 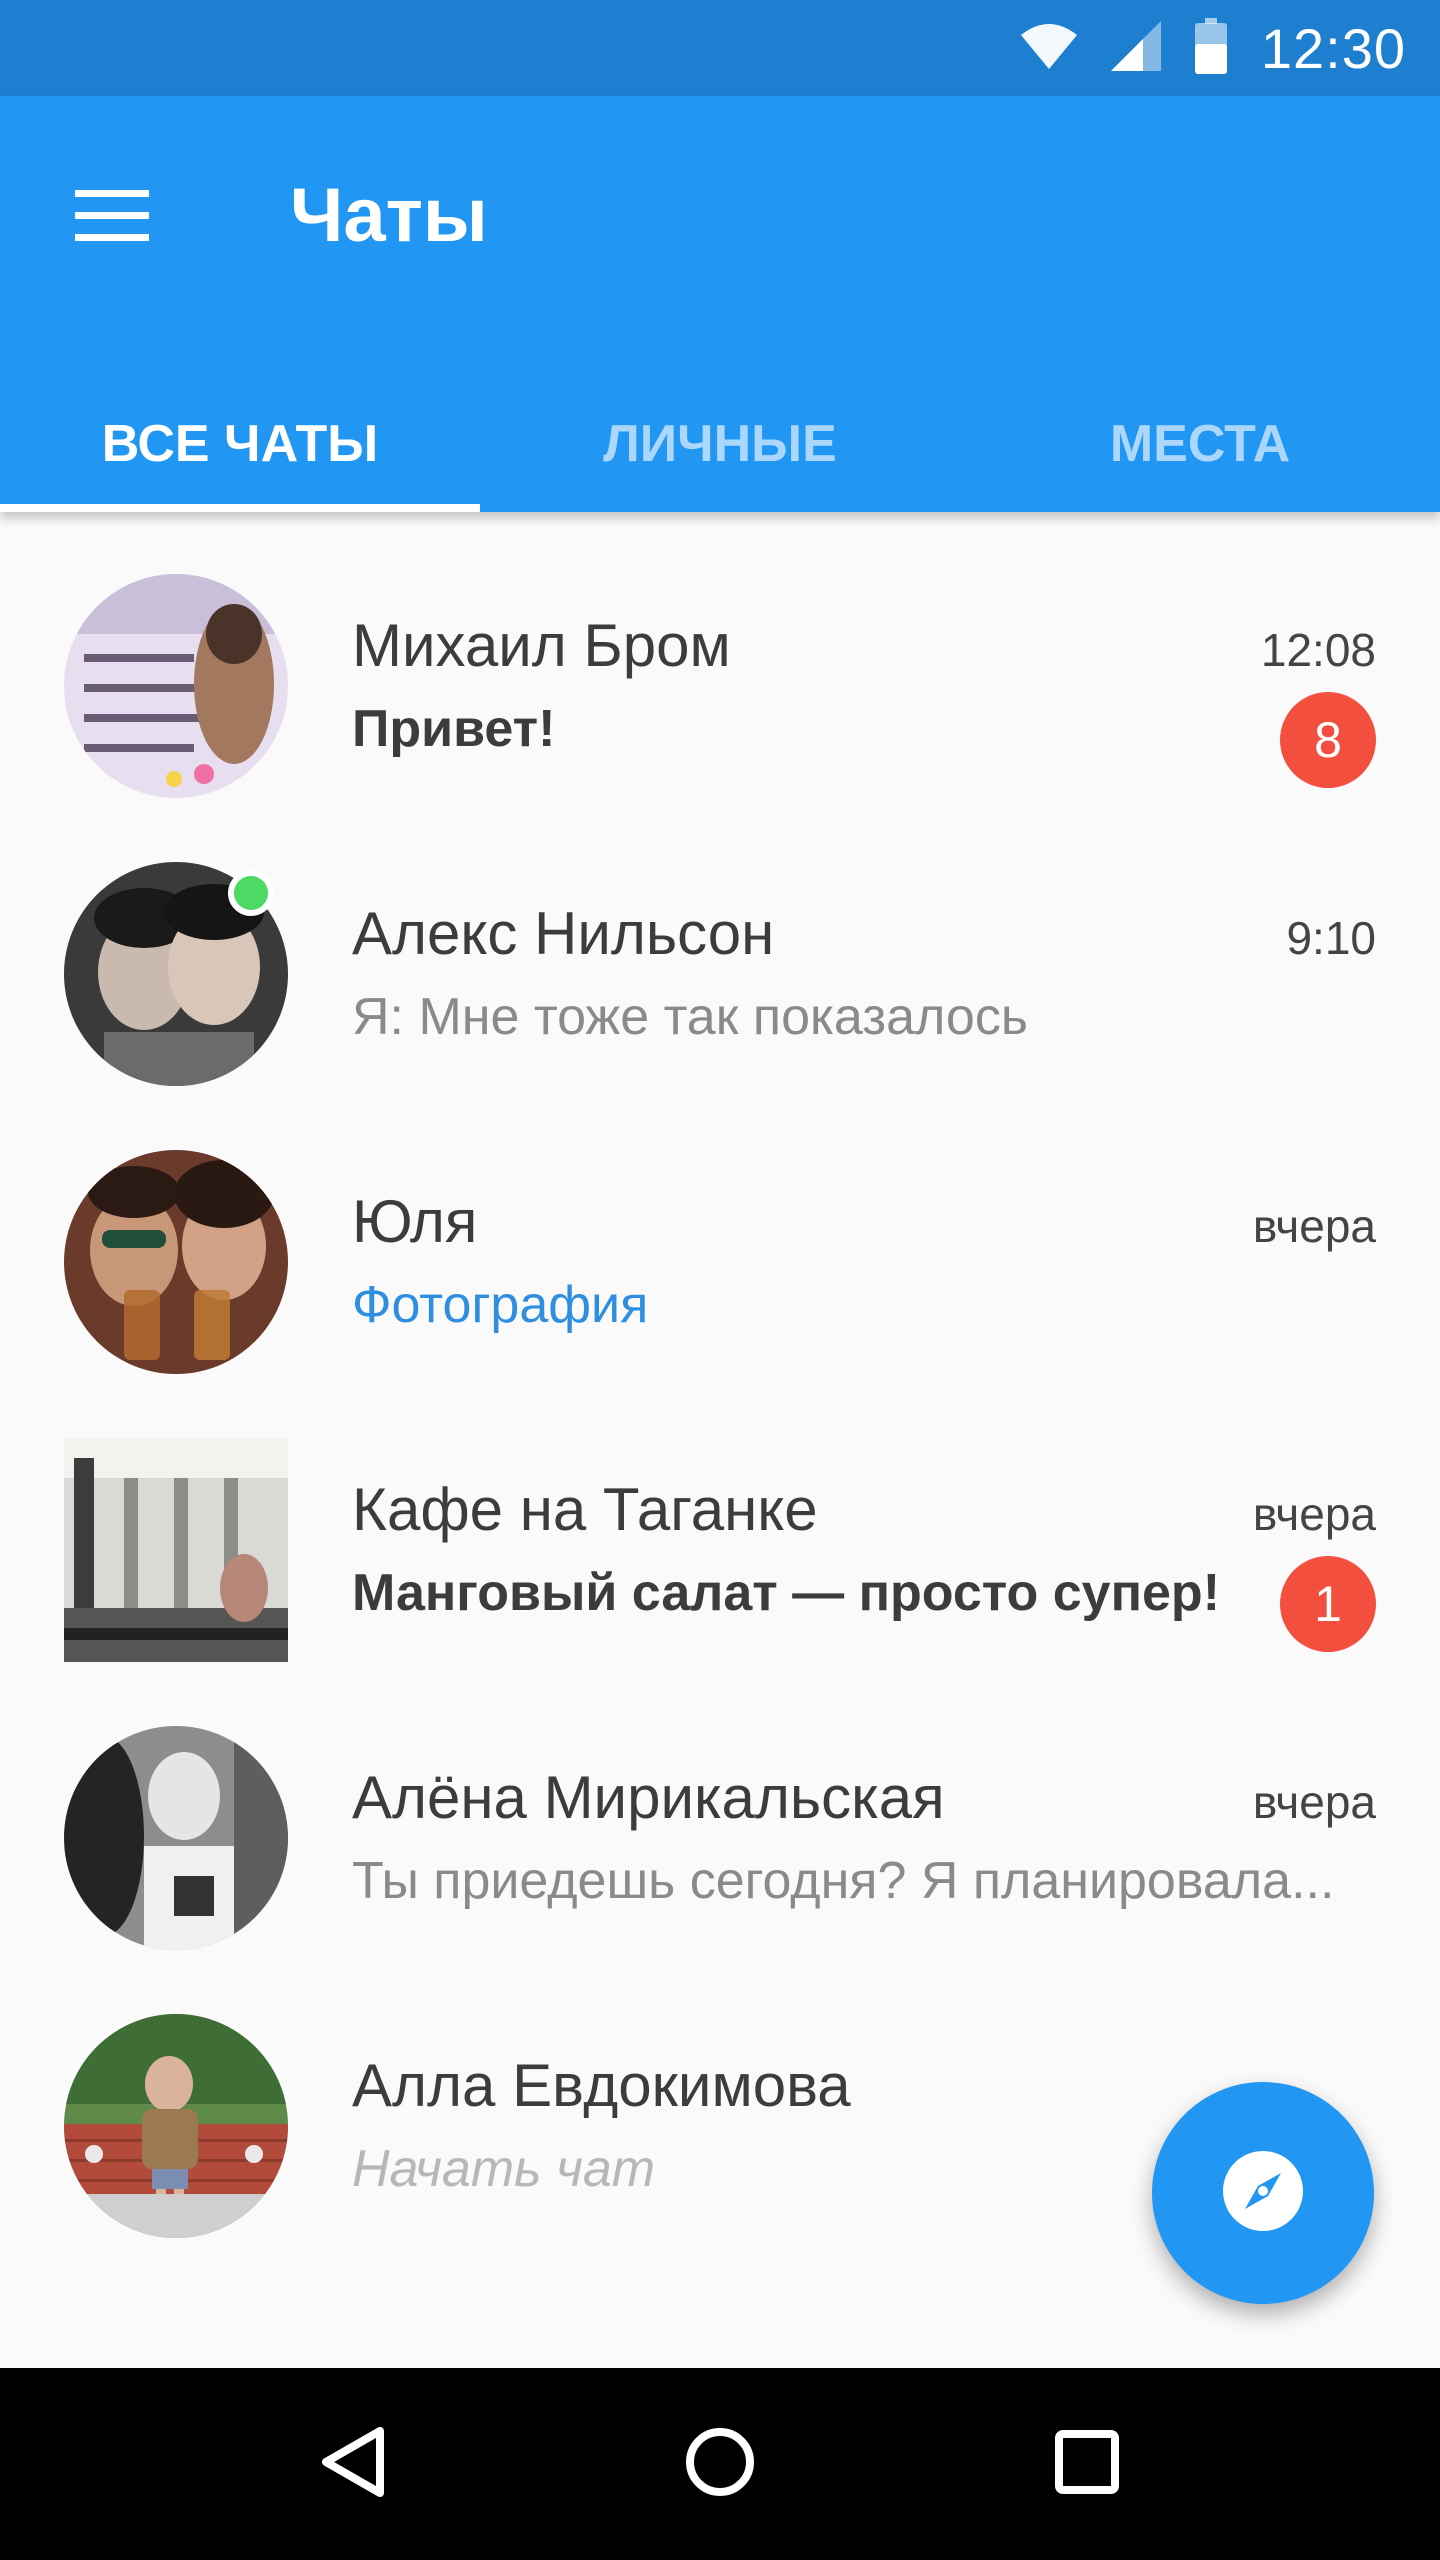 I want to click on recents-icon, so click(x=1087, y=2464).